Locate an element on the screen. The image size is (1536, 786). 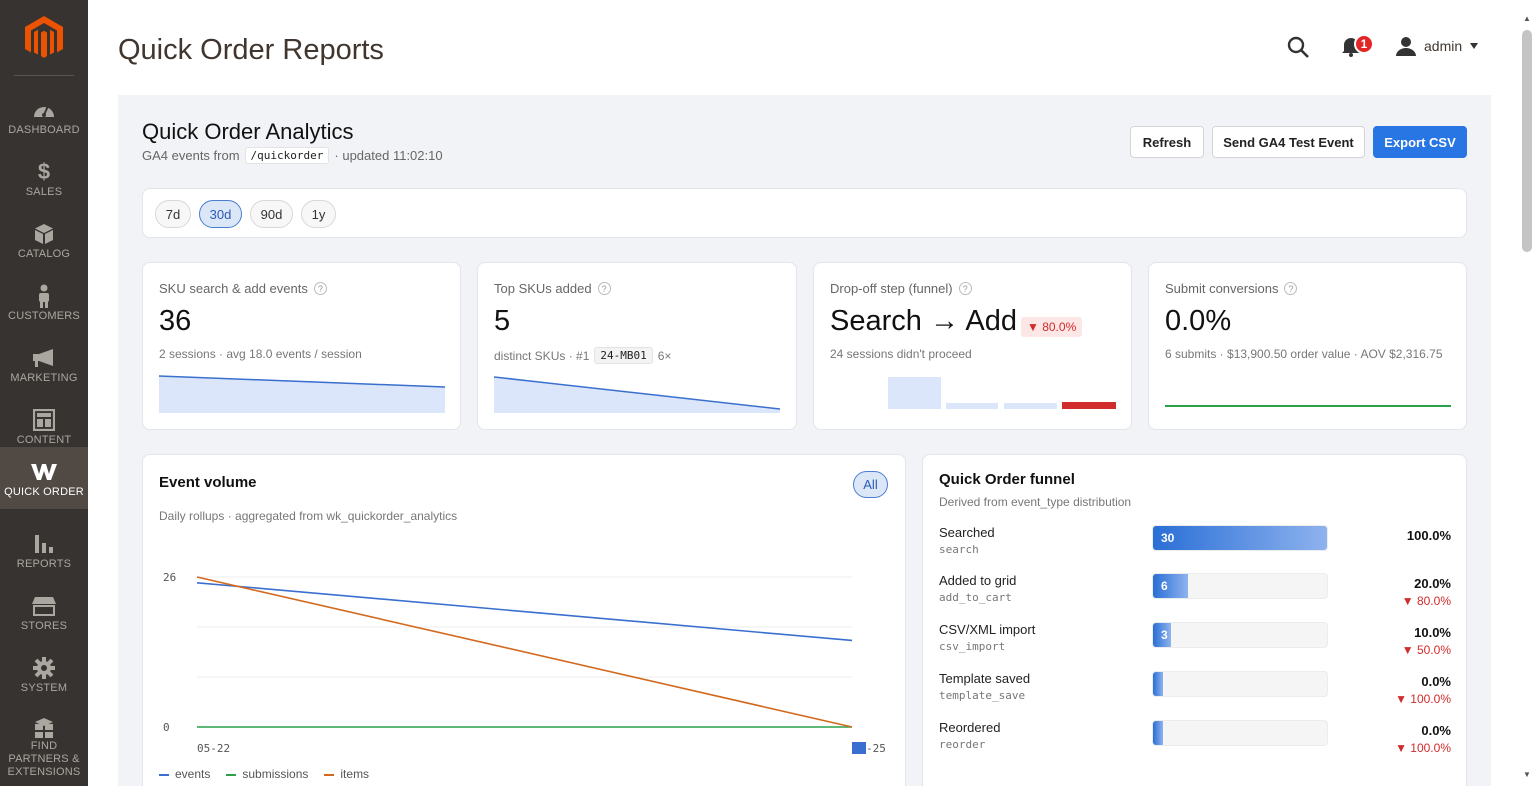
funnel-row-csv-import: CSV/XML import csv_import 3 10.0% ▼ 50.0% is located at coordinates (1195, 642).